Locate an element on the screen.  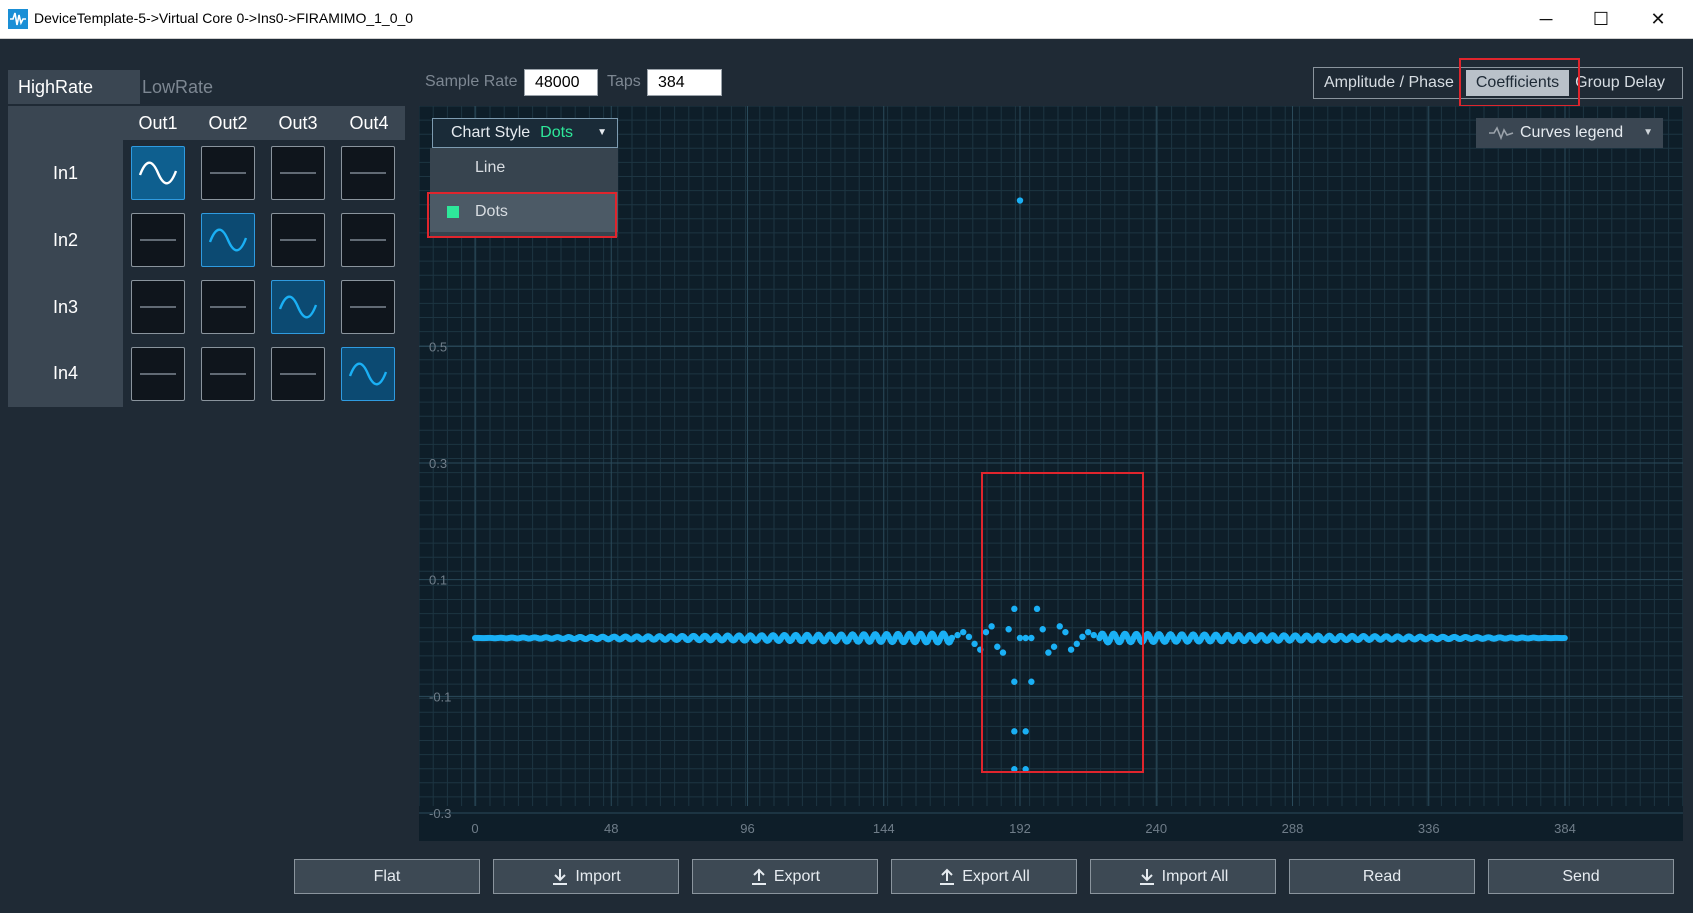
matrix-cell-in1-out4 is located at coordinates (368, 173).